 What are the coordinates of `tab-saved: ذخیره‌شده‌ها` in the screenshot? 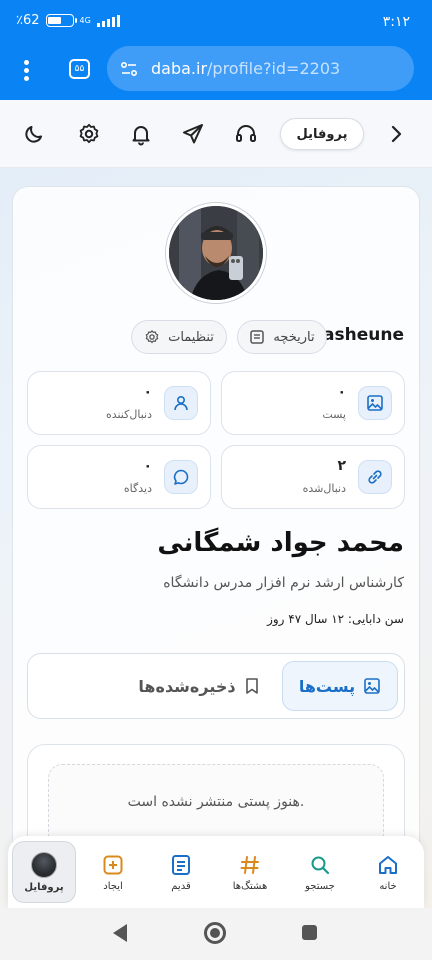 It's located at (199, 686).